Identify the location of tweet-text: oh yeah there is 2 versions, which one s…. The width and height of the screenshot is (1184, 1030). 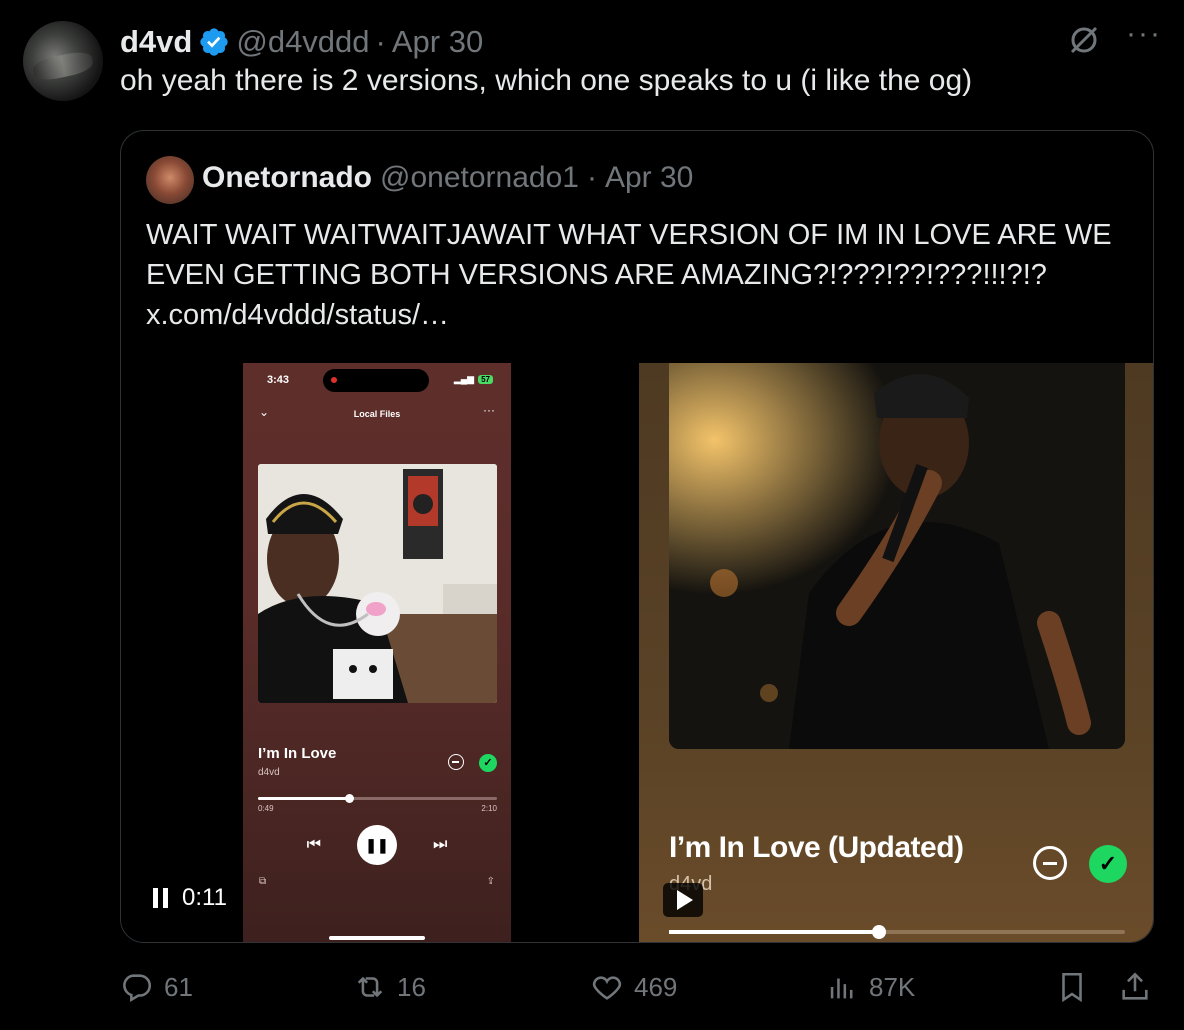
(546, 80).